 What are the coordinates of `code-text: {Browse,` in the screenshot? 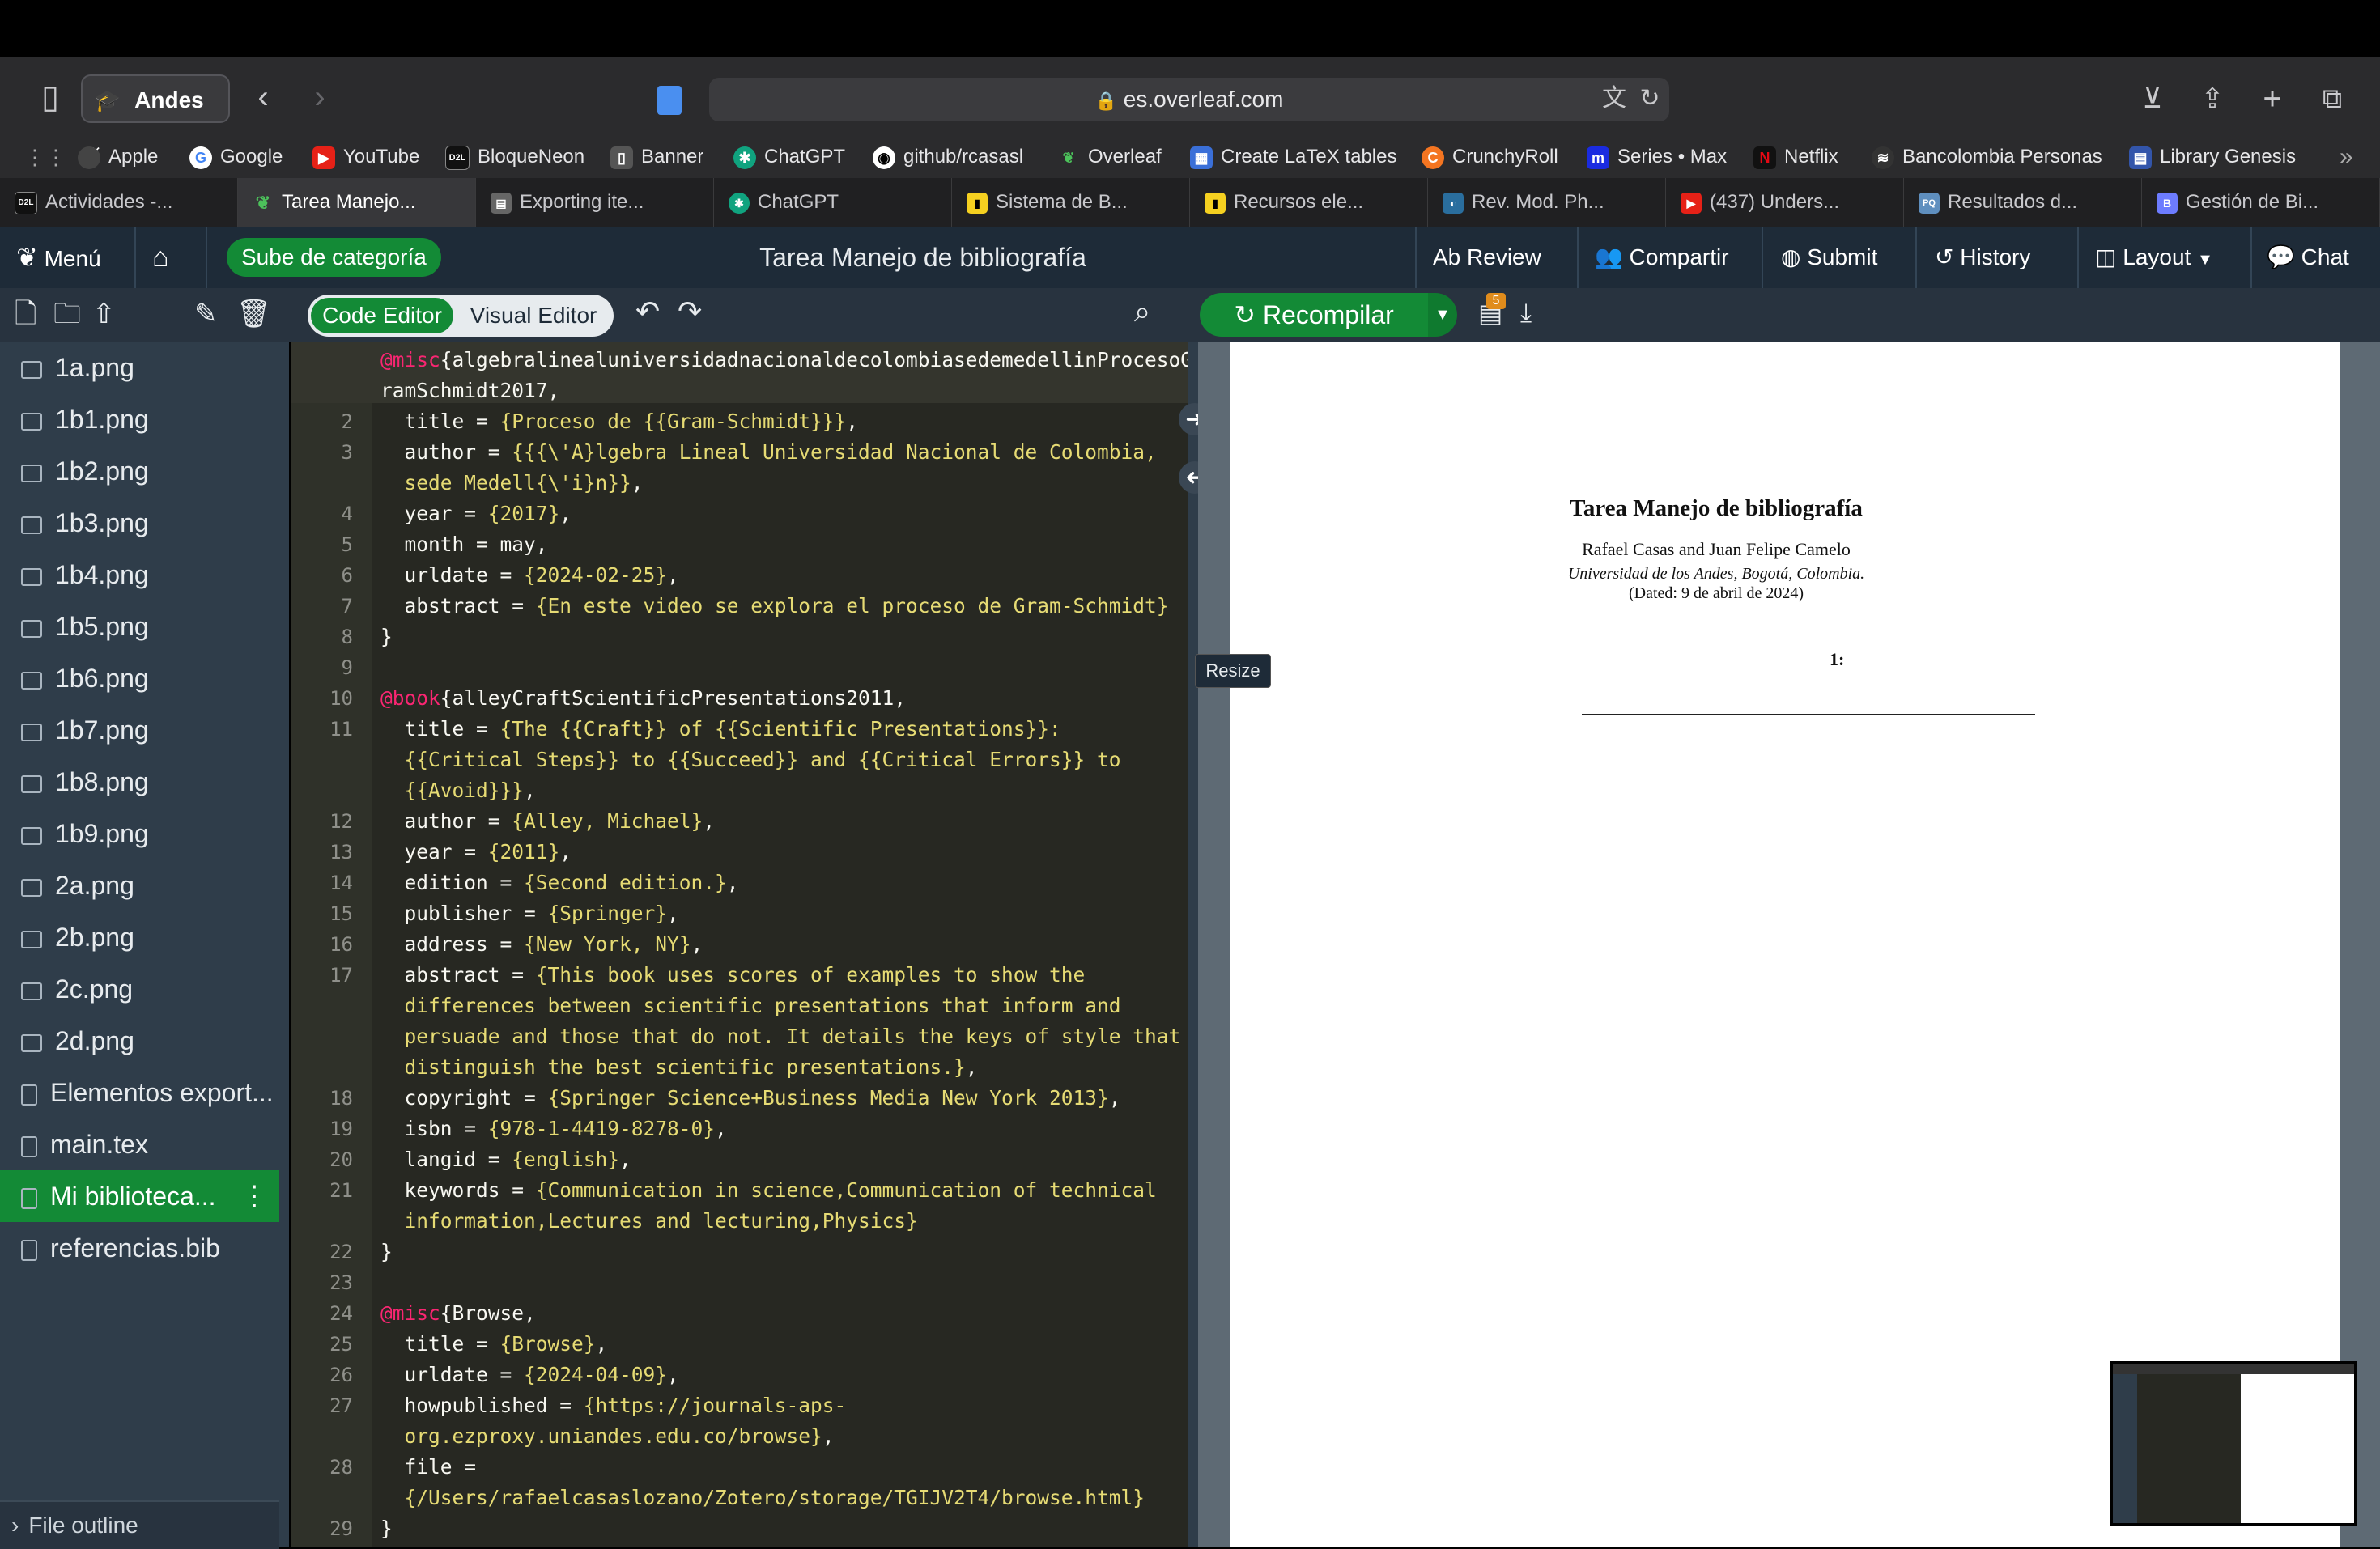 It's located at (488, 1313).